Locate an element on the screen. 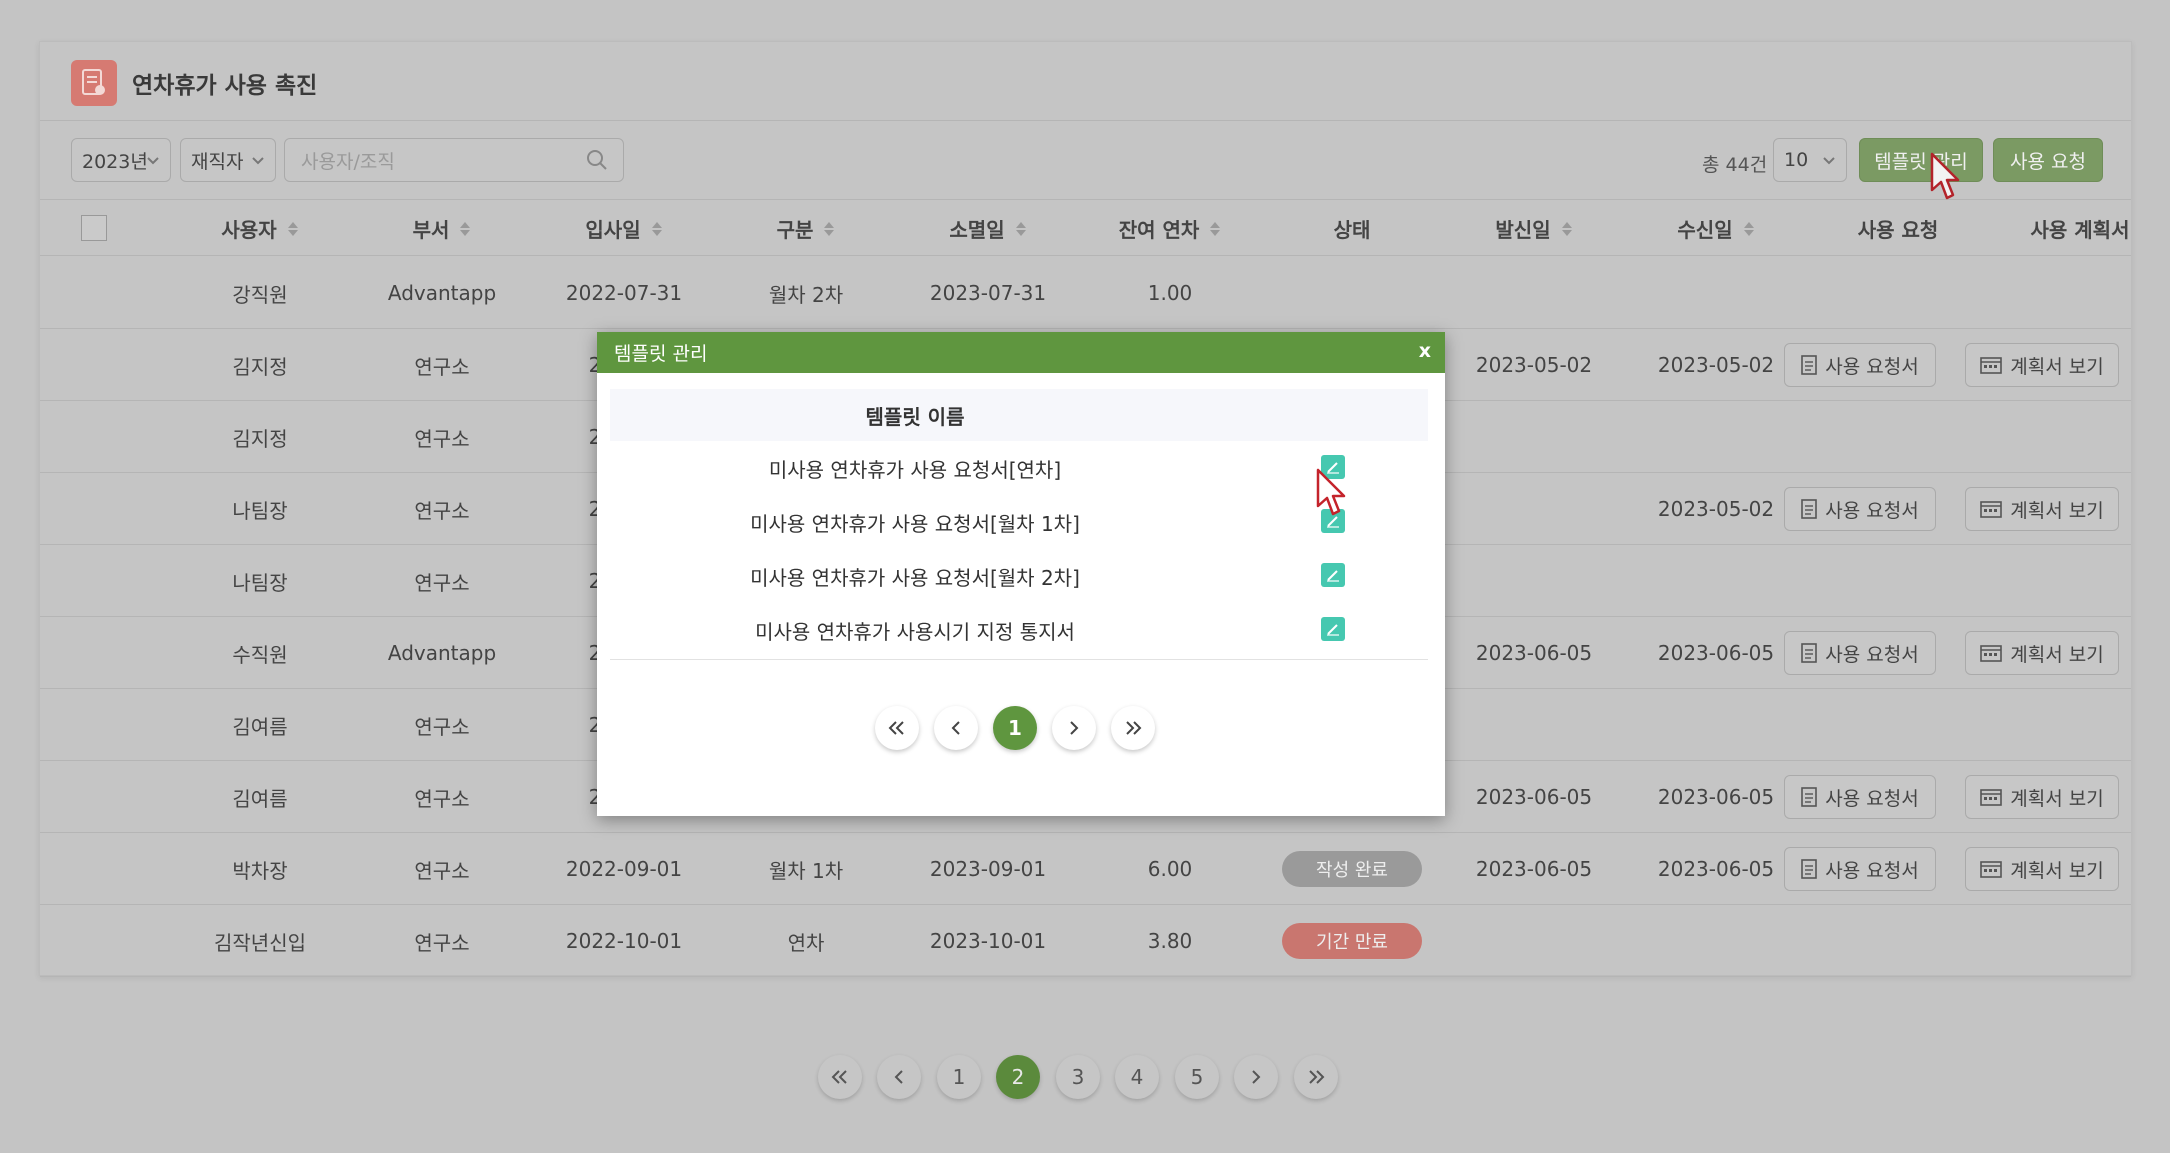  double-chevron-right-icon is located at coordinates (1317, 1077).